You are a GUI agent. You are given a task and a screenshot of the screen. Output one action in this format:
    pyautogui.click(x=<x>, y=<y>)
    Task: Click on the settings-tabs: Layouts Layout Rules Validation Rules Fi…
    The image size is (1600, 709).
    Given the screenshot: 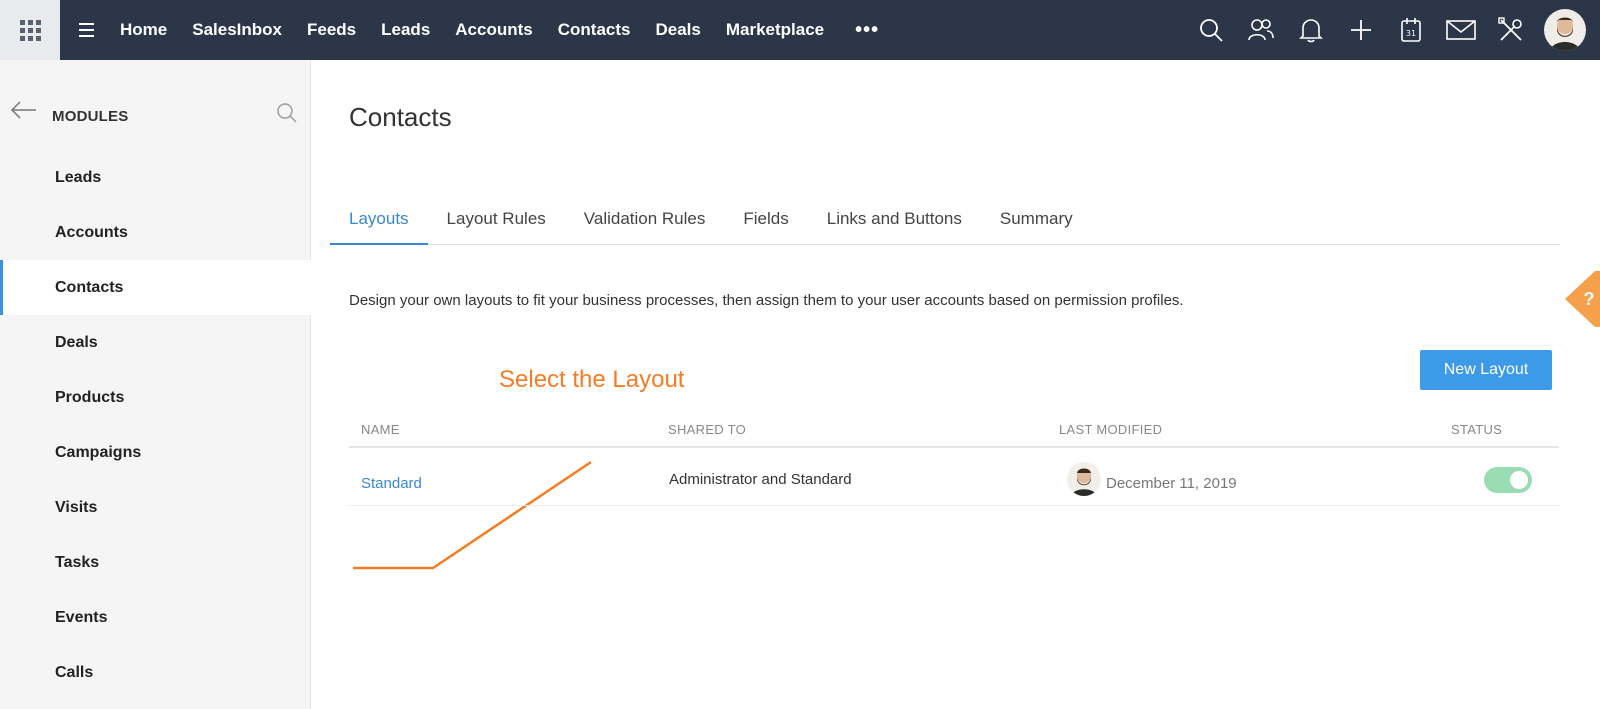 What is the action you would take?
    pyautogui.click(x=945, y=226)
    